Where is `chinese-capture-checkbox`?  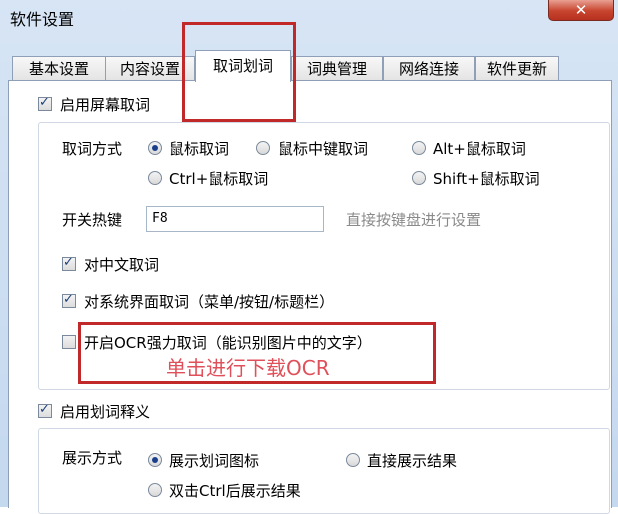
chinese-capture-checkbox is located at coordinates (69, 263).